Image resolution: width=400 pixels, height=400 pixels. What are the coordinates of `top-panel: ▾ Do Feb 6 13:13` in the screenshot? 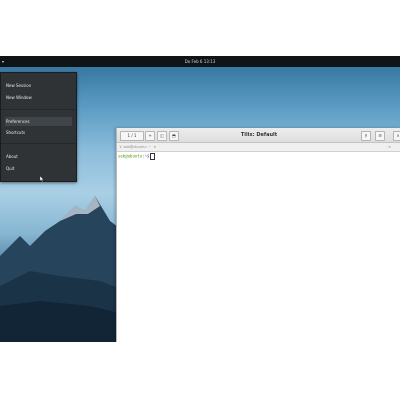 It's located at (200, 61).